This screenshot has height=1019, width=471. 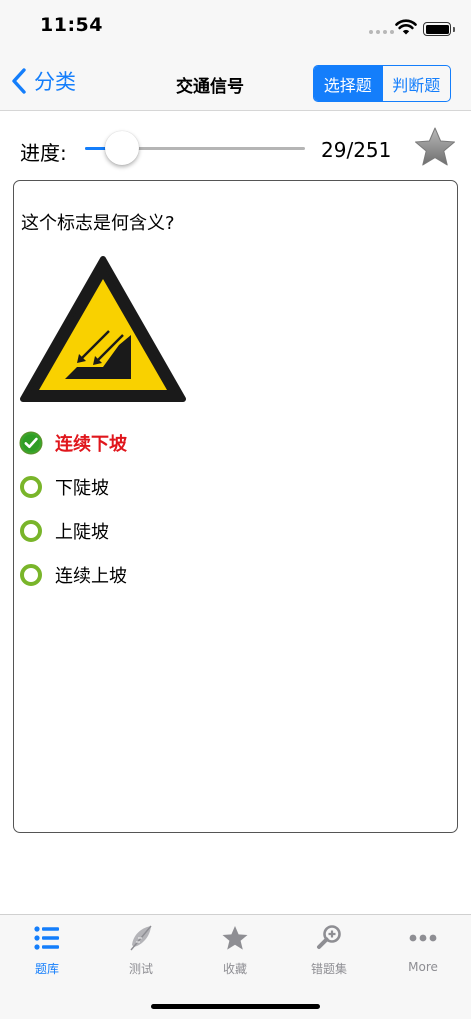 I want to click on list-icon, so click(x=46, y=938).